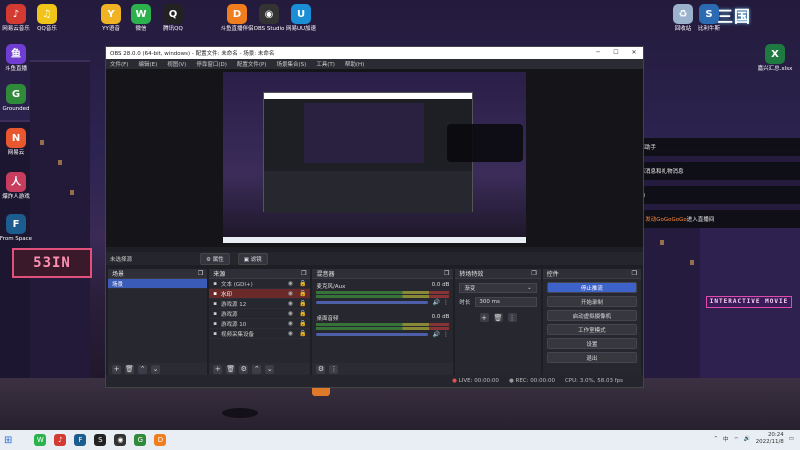 Image resolution: width=800 pixels, height=450 pixels. I want to click on control-button: 设置, so click(591, 343).